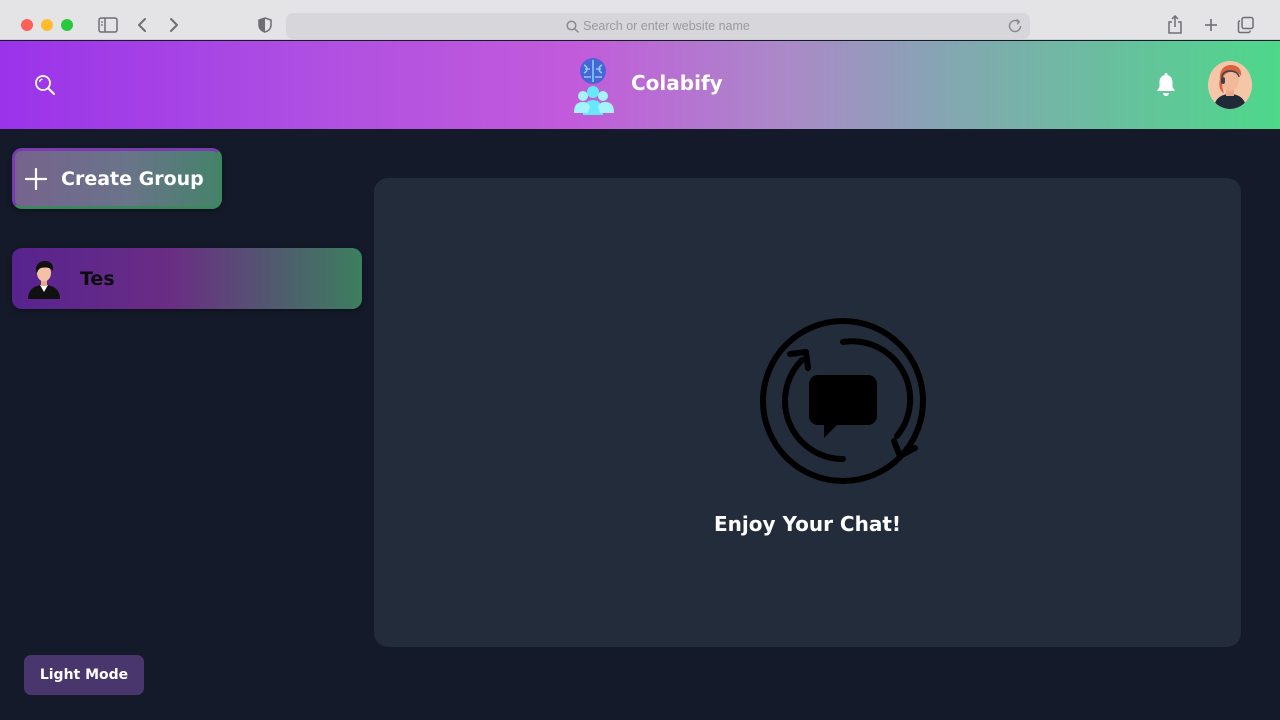 This screenshot has height=720, width=1280. I want to click on group-name: Tes, so click(97, 278).